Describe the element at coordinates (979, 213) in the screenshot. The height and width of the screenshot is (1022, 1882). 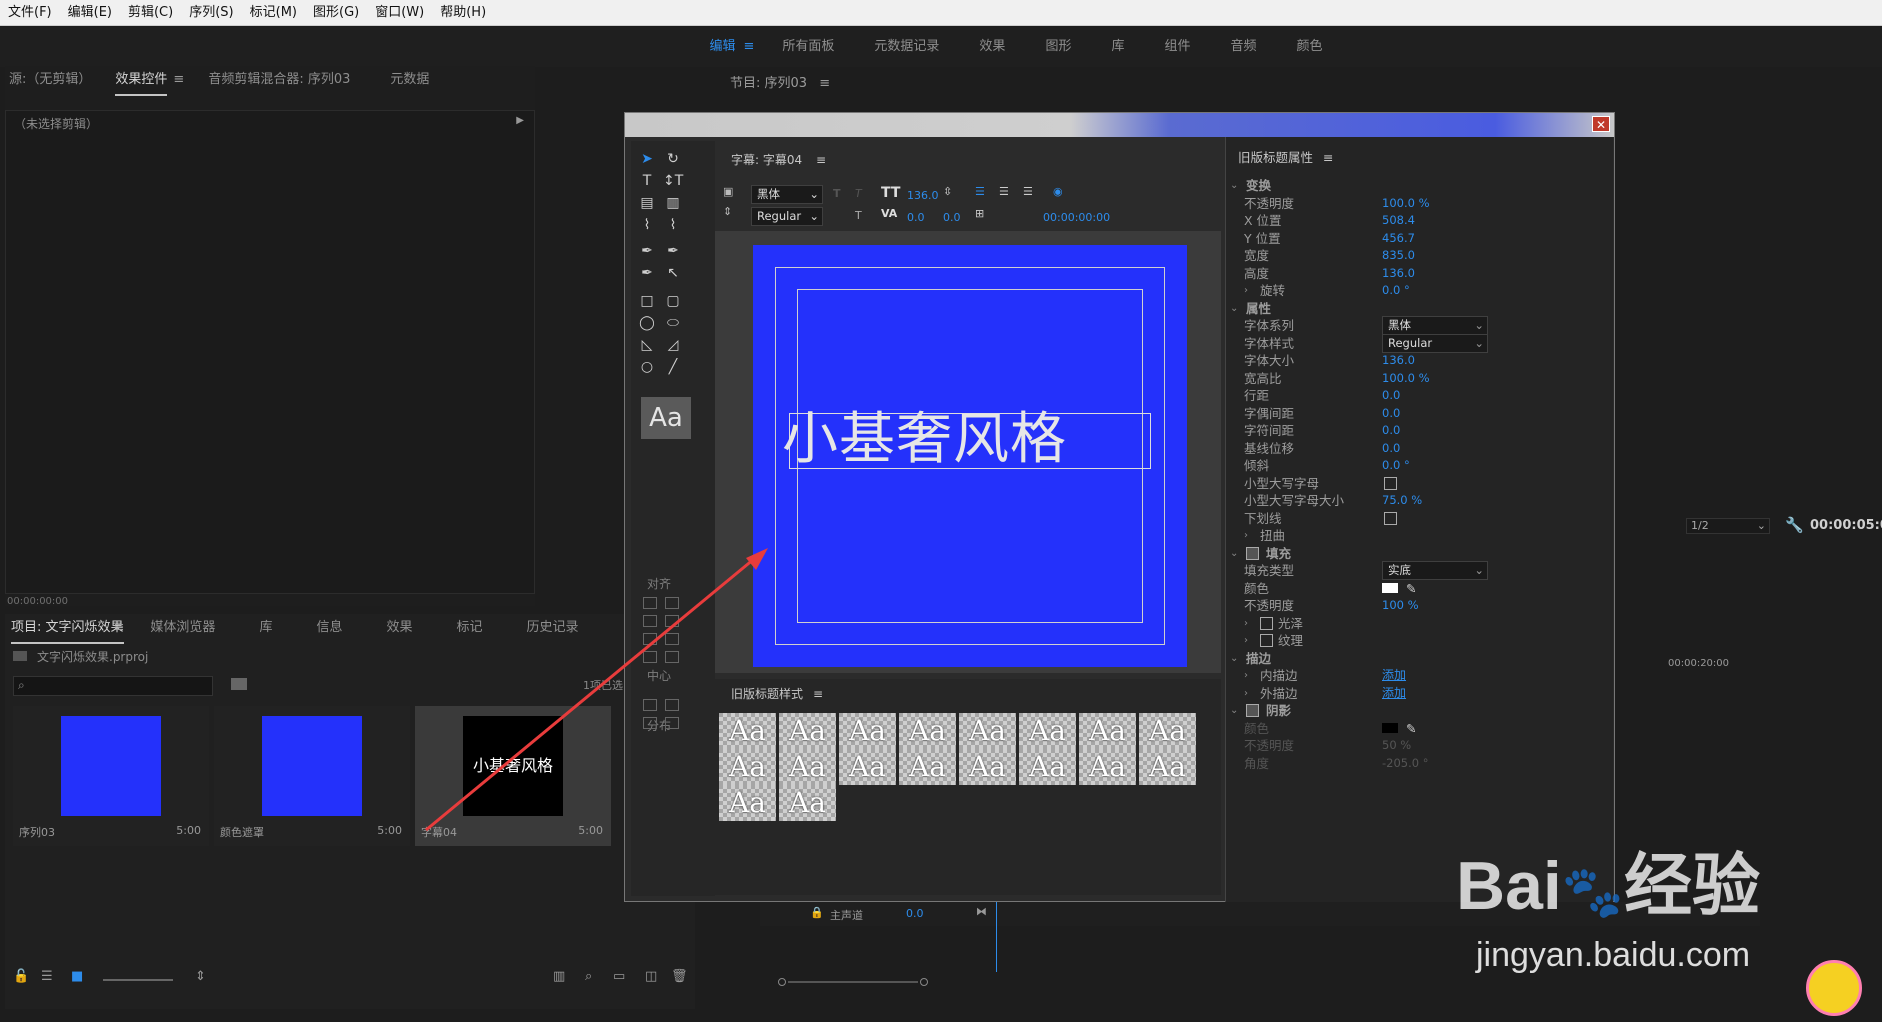
I see `tab-stops-icon: ⊞` at that location.